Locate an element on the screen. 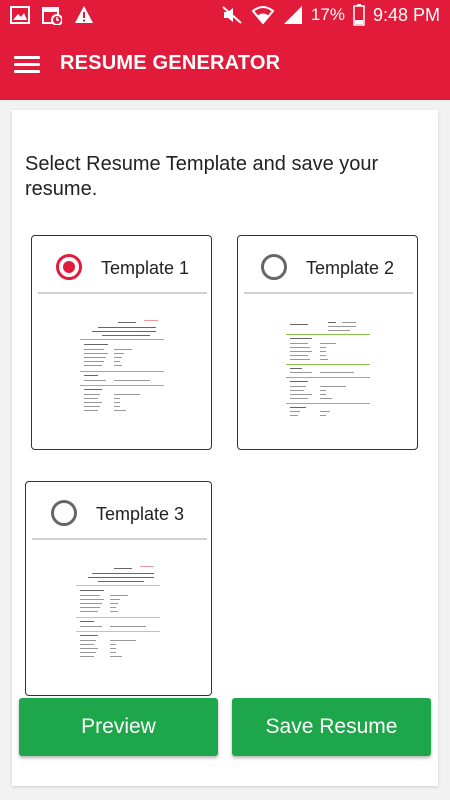 Image resolution: width=450 pixels, height=800 pixels. template-2-preview-image is located at coordinates (331, 370).